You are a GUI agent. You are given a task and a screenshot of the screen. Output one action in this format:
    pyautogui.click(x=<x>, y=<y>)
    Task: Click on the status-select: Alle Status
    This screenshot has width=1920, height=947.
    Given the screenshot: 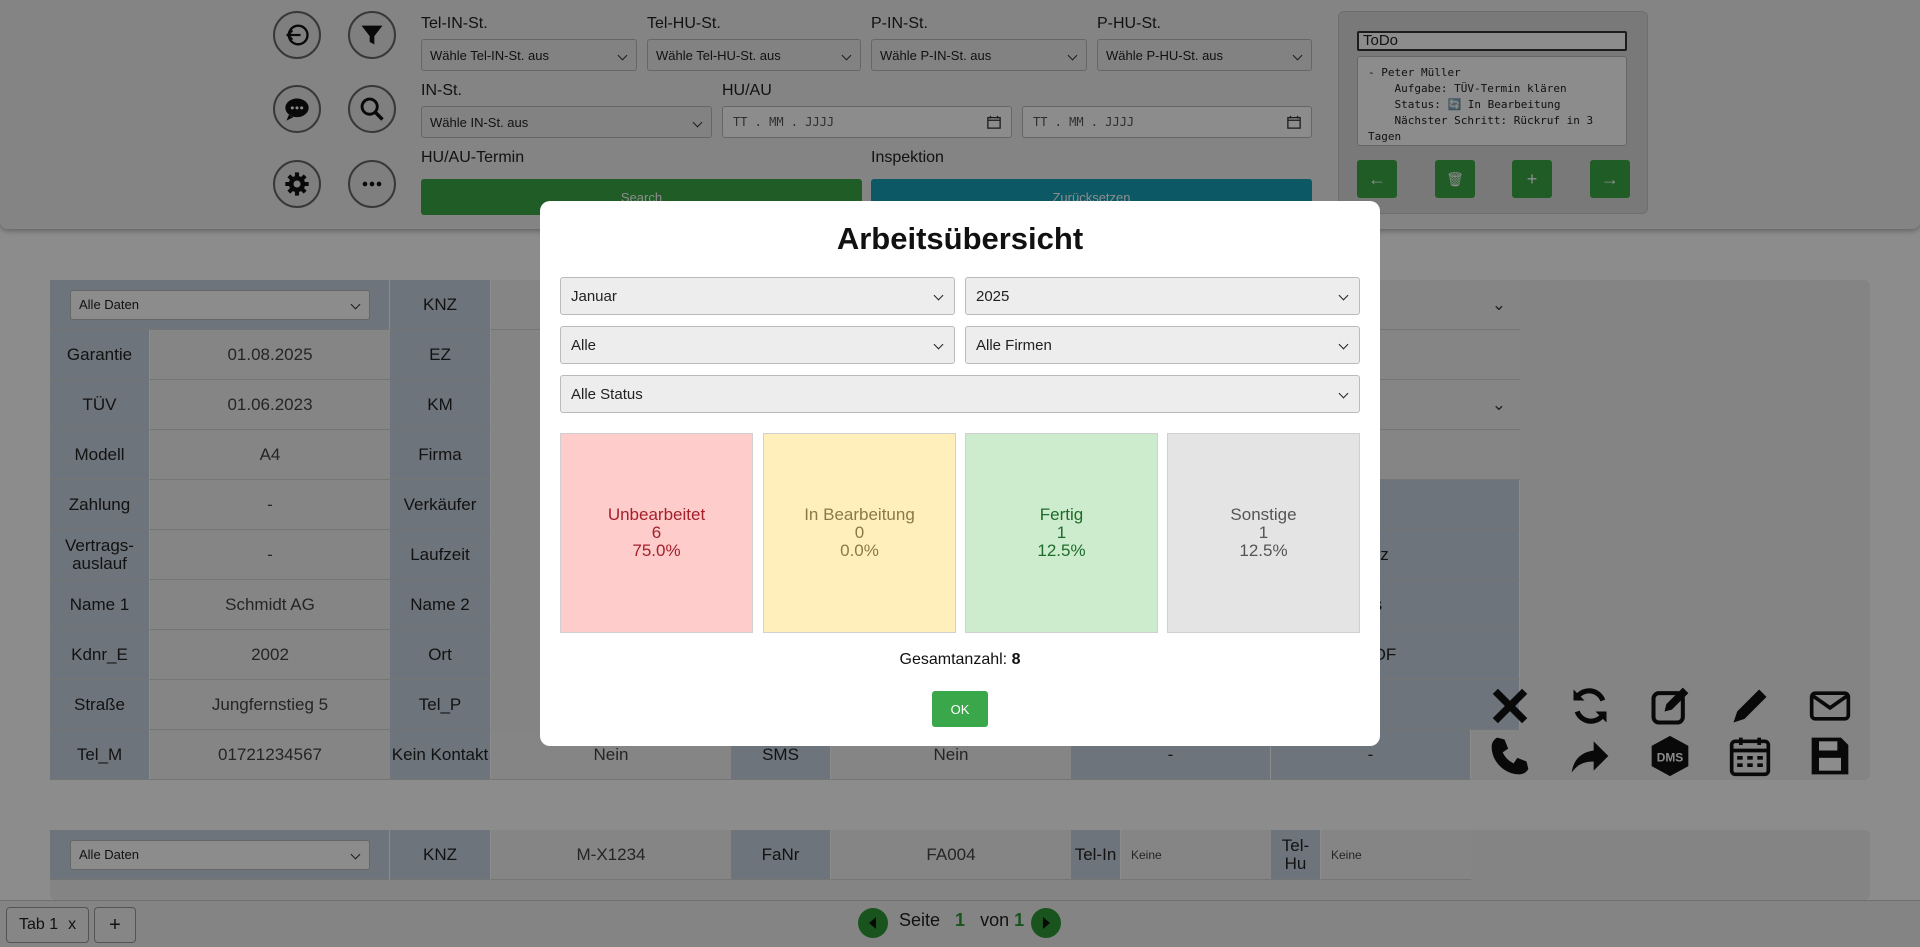 What is the action you would take?
    pyautogui.click(x=960, y=394)
    